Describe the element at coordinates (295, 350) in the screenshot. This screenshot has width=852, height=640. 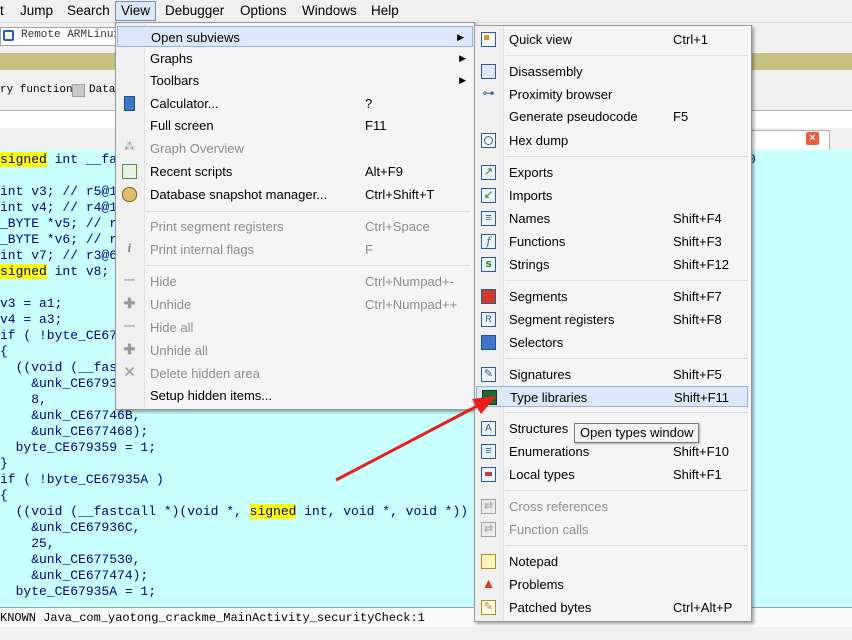
I see `menu-item-unhide-all: ✚ Unhide all` at that location.